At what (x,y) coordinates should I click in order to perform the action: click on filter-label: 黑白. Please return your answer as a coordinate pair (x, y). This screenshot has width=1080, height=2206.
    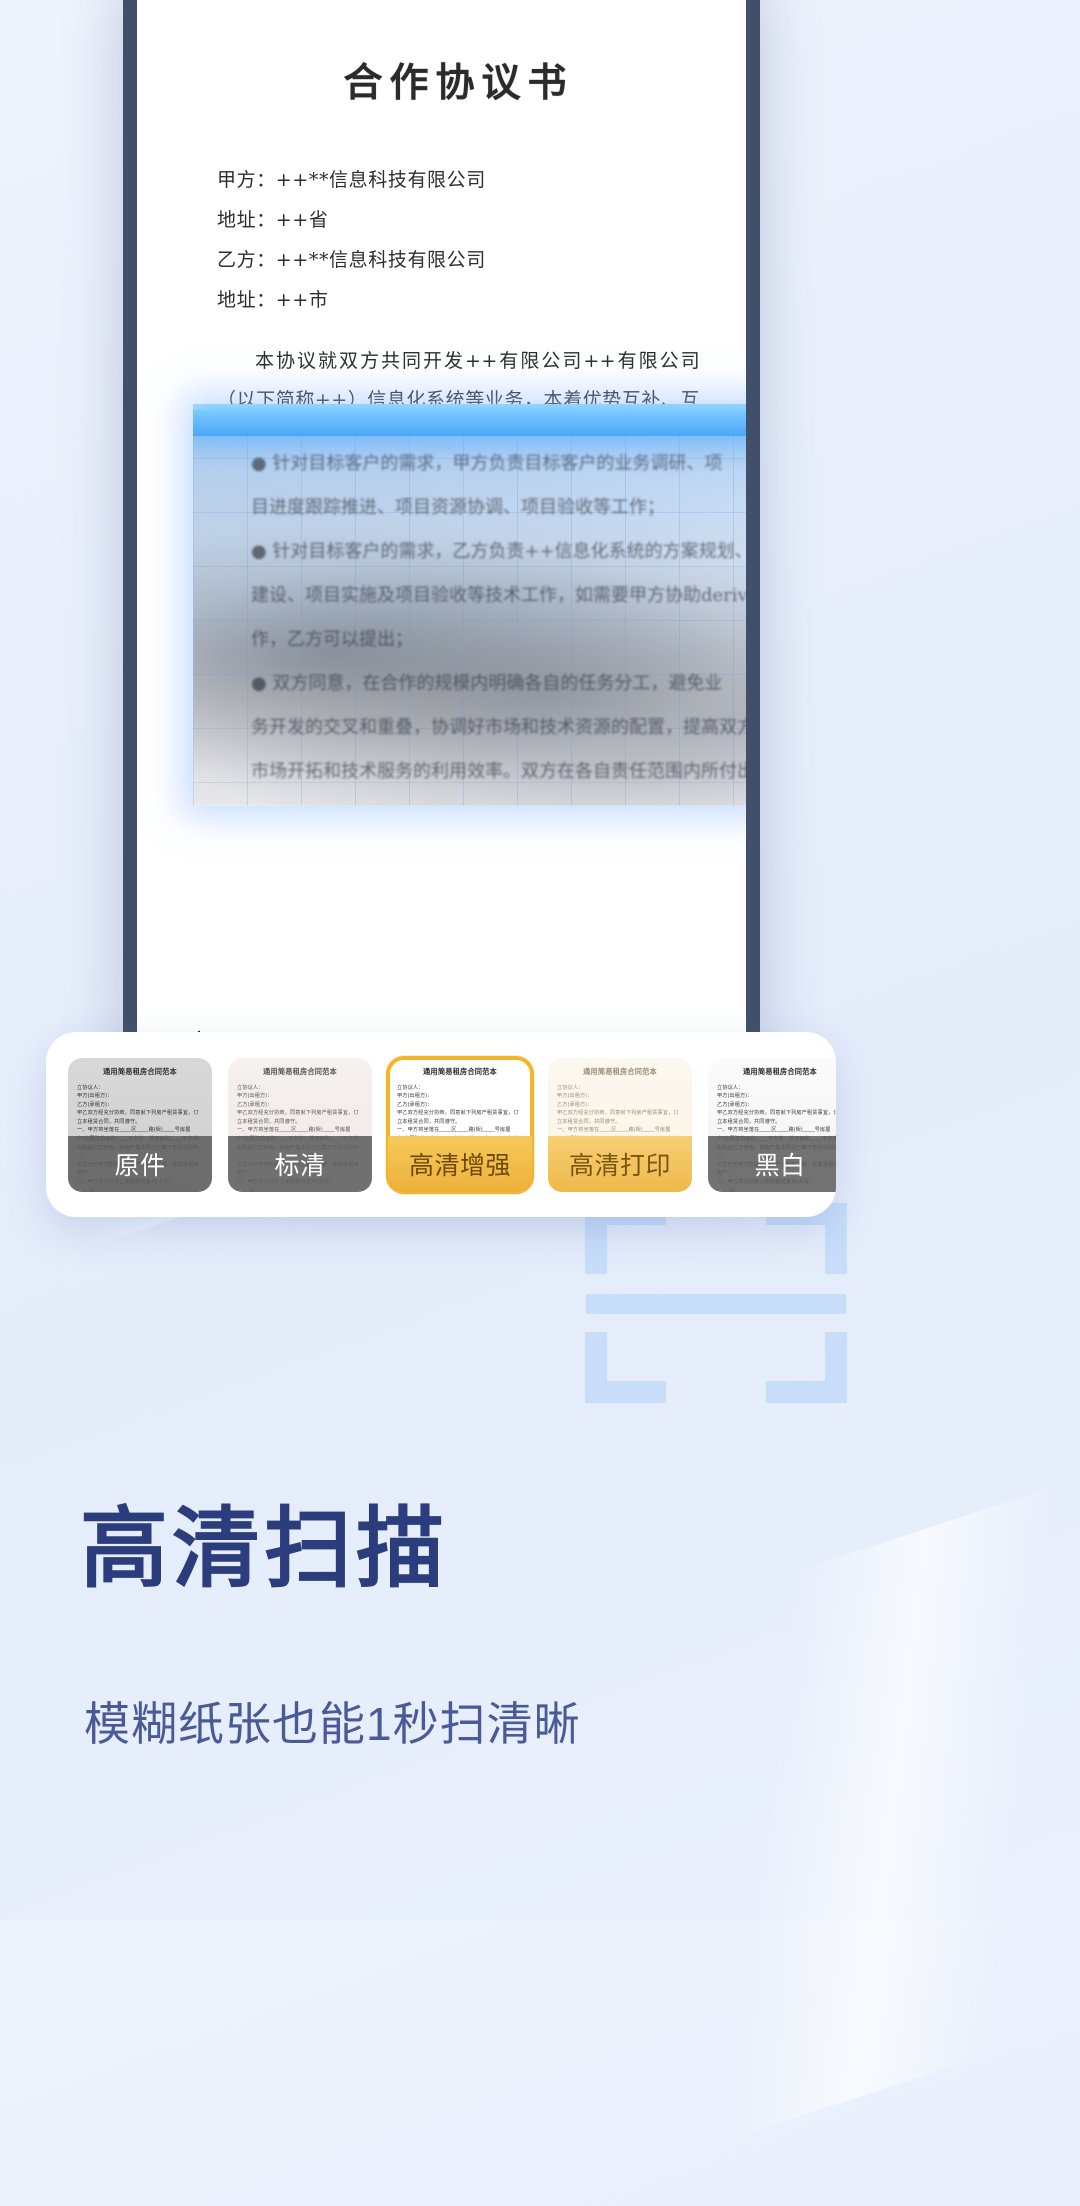
    Looking at the image, I should click on (772, 1163).